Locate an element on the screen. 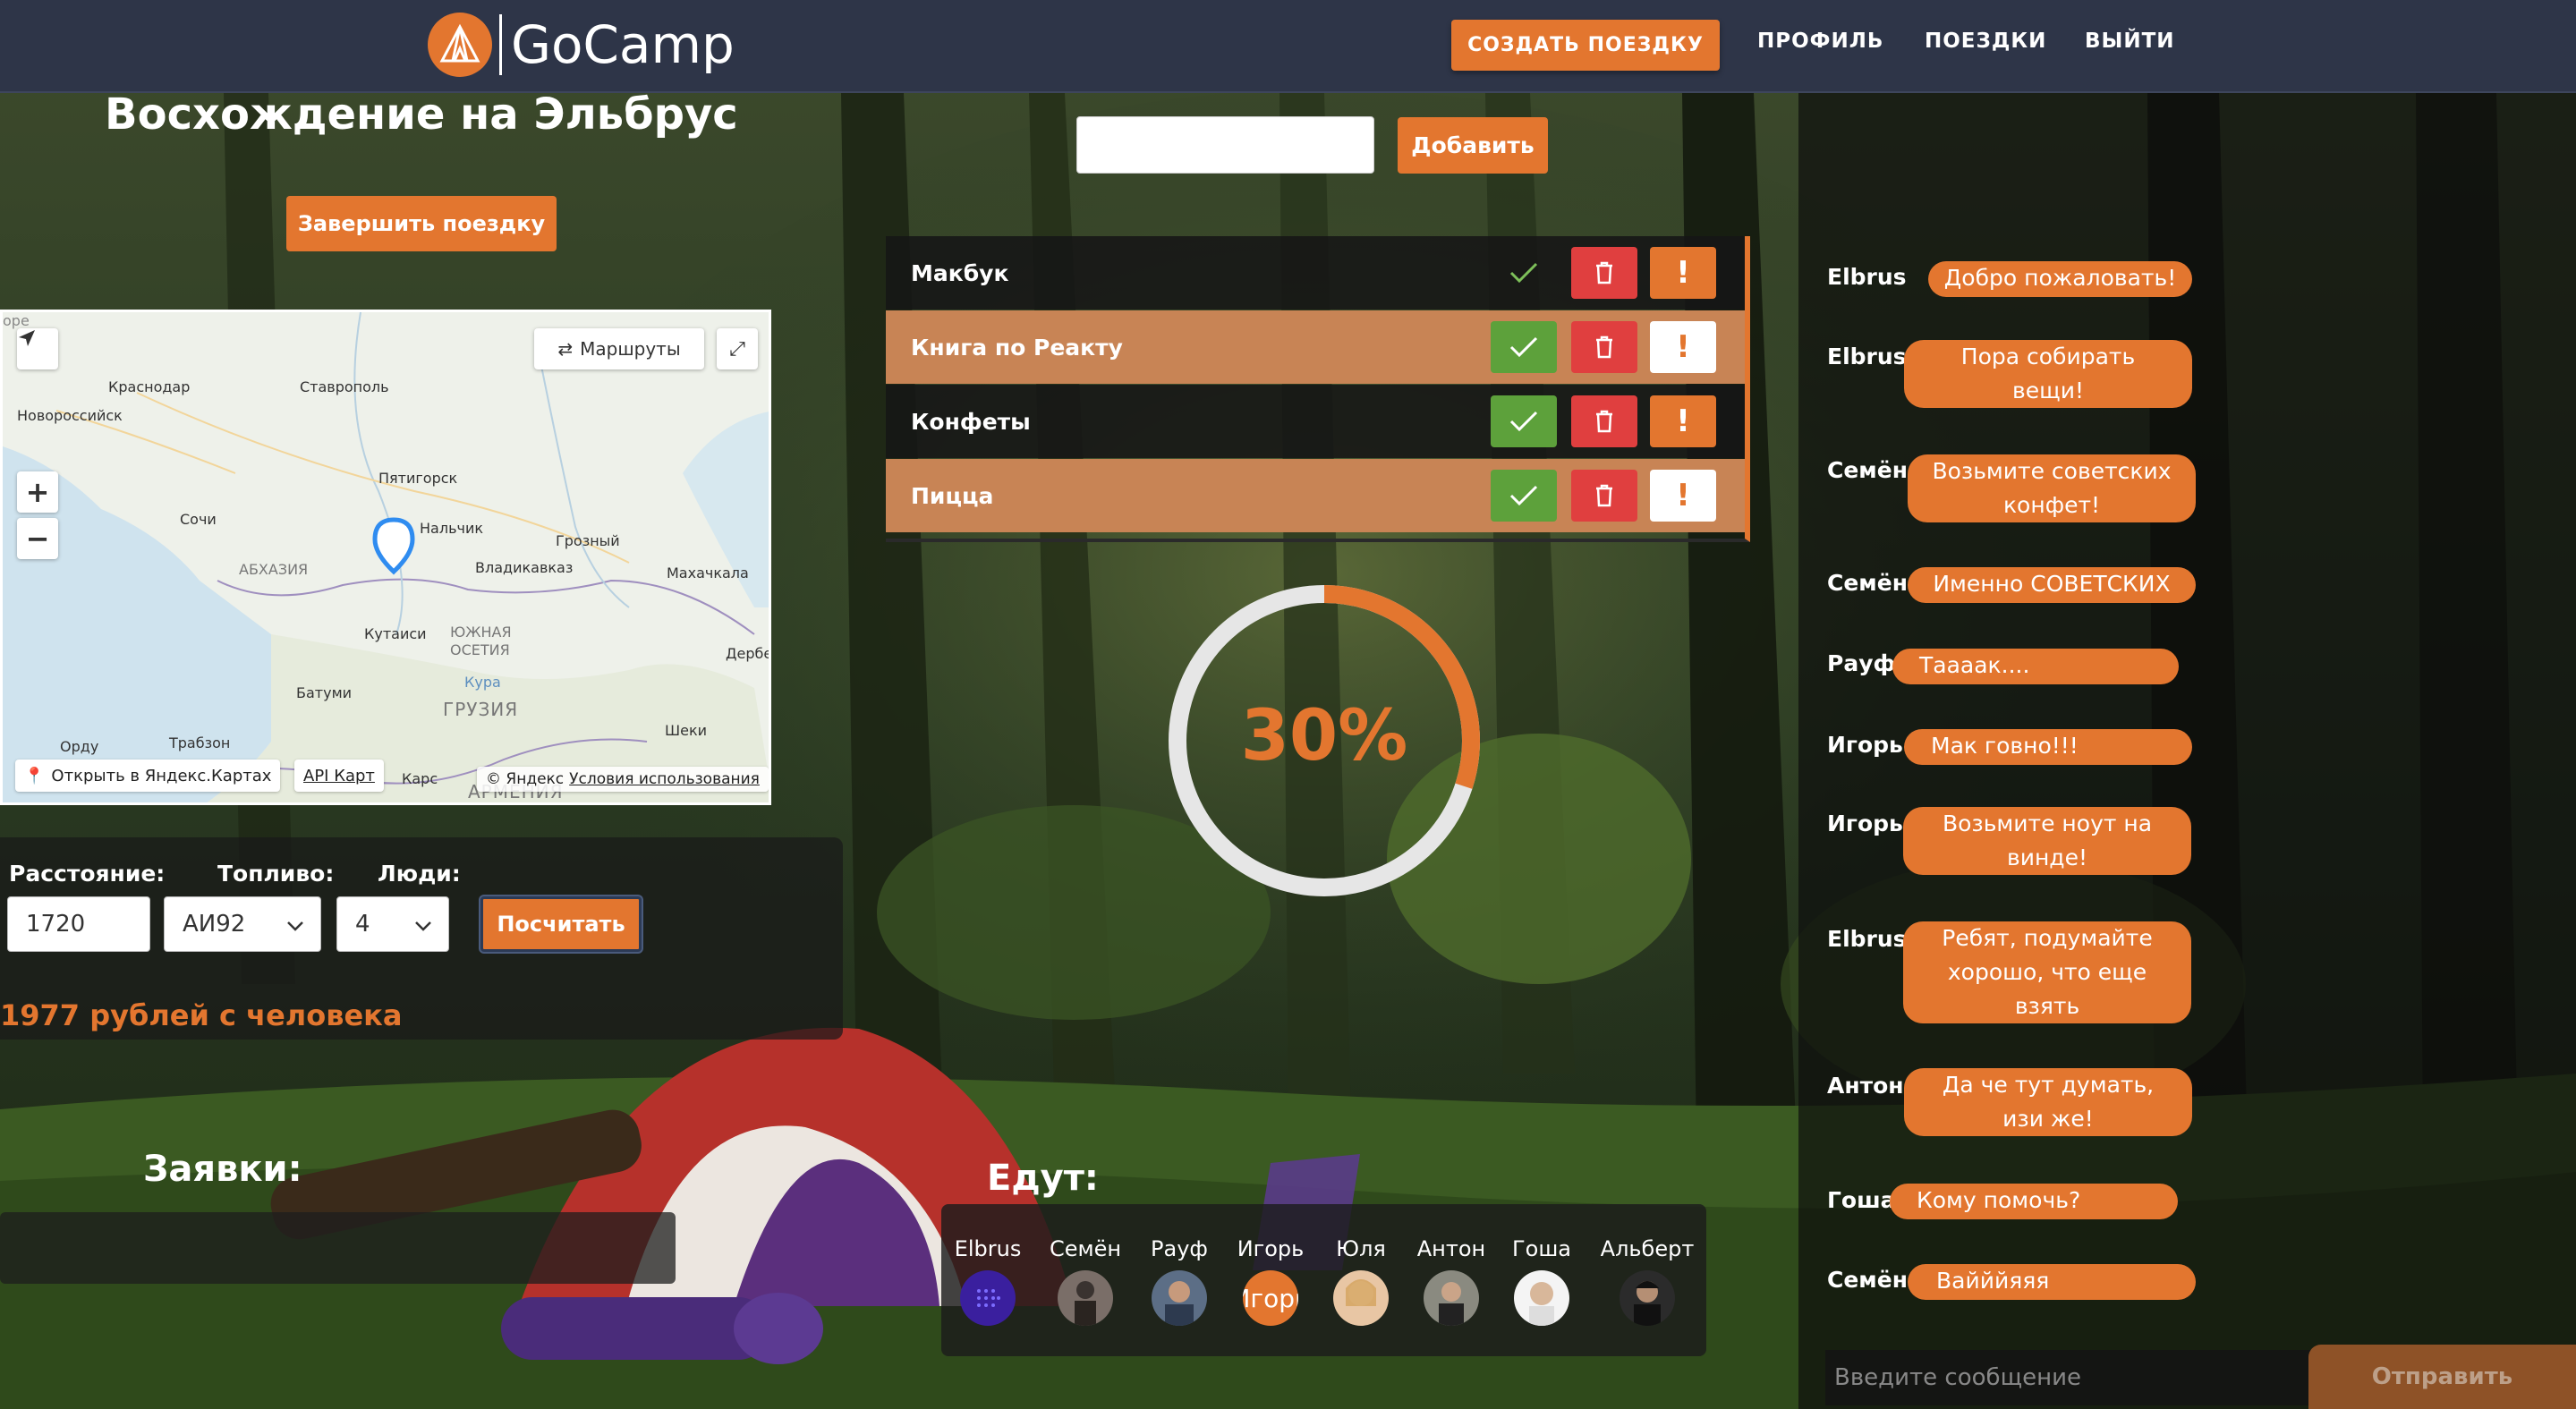 The width and height of the screenshot is (2576, 1409). map-label-kutaisi: Кутаиси is located at coordinates (395, 633).